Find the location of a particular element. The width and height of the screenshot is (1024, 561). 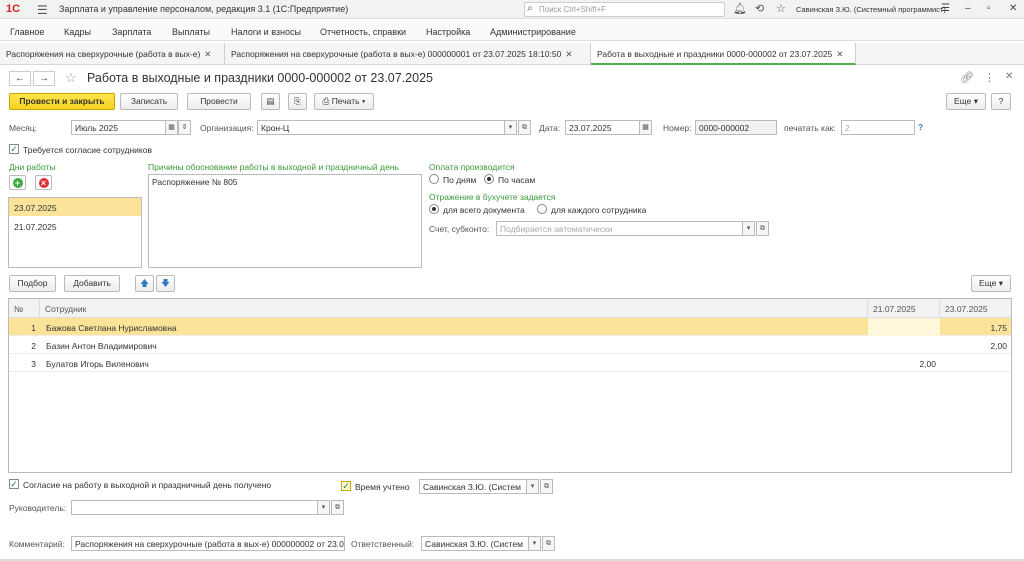

consent-required-checkbox: ✓ is located at coordinates (14, 149).